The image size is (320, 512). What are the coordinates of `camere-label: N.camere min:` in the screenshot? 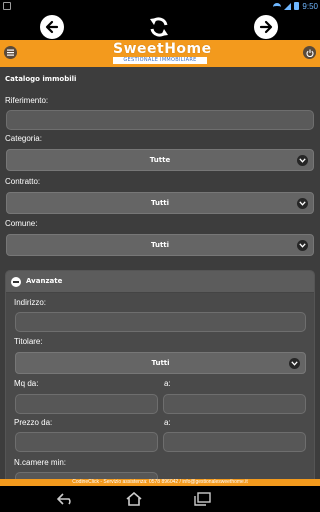 It's located at (40, 462).